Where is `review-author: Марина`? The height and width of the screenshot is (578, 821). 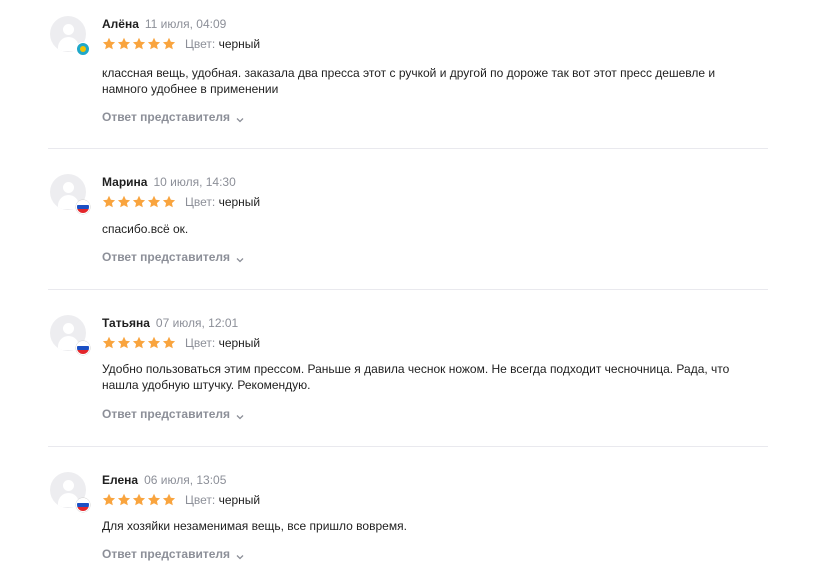 review-author: Марина is located at coordinates (124, 182).